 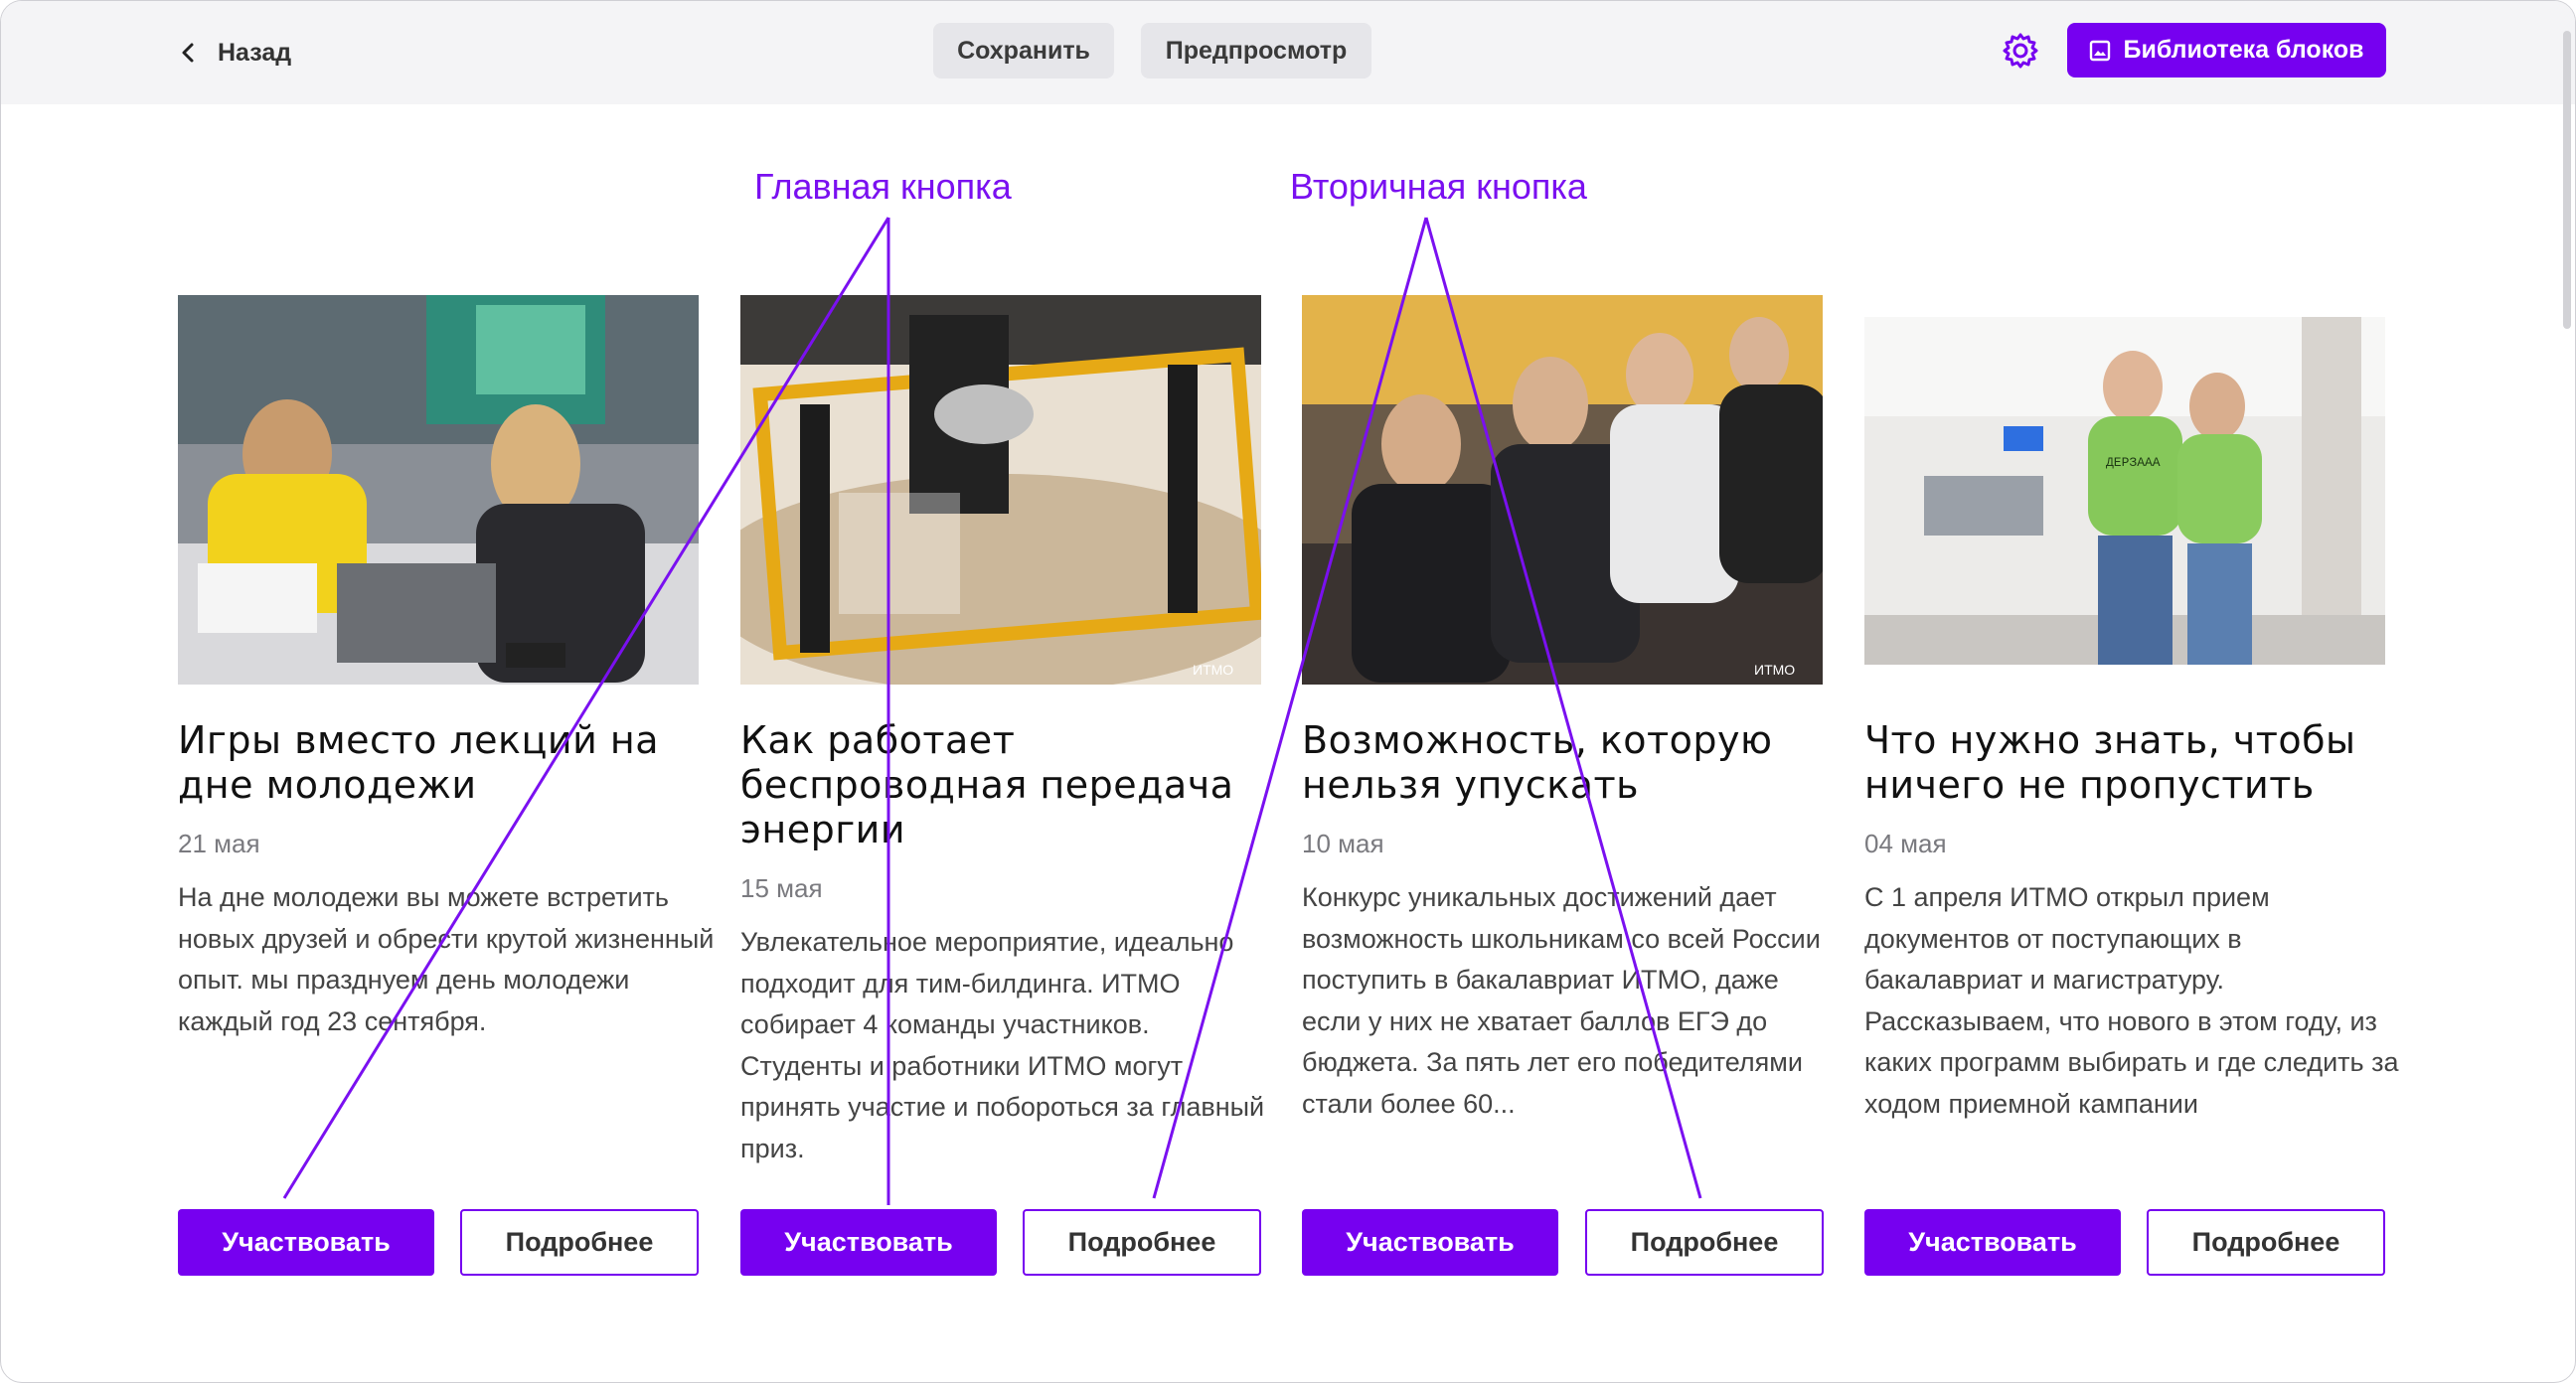 I want to click on block-library-button: Библиотека блоков, so click(x=2226, y=50).